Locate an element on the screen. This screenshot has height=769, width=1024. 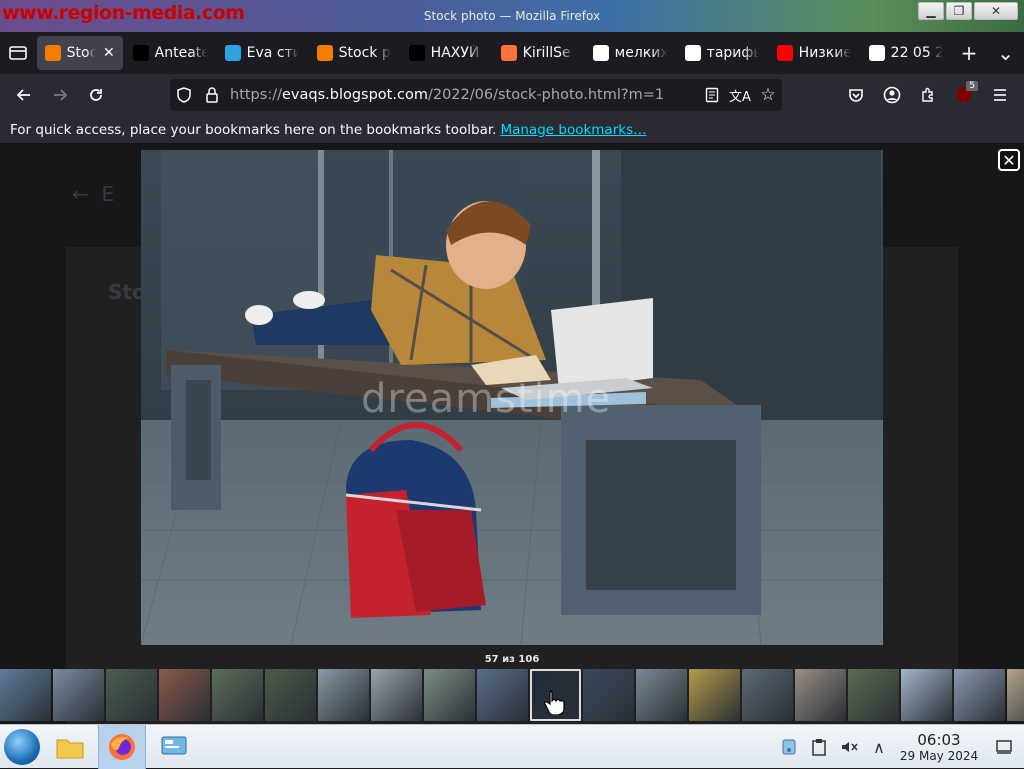
account-icon is located at coordinates (892, 95).